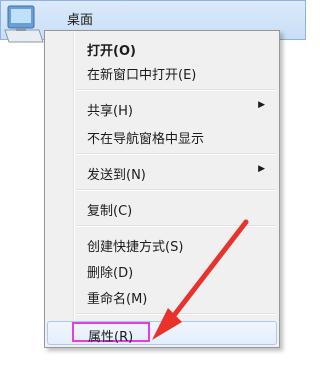 This screenshot has height=376, width=320. Describe the element at coordinates (135, 247) in the screenshot. I see `menu-item-label: 创建快捷方式(S)` at that location.